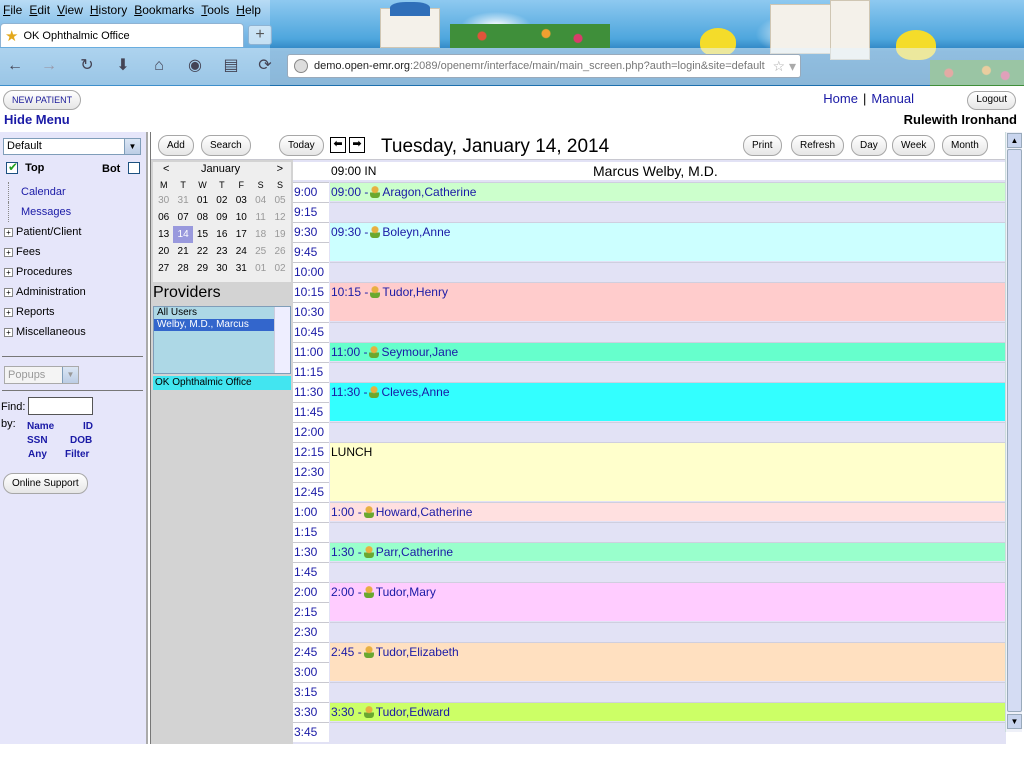  I want to click on next-day-arrow-icon: ➡, so click(357, 145).